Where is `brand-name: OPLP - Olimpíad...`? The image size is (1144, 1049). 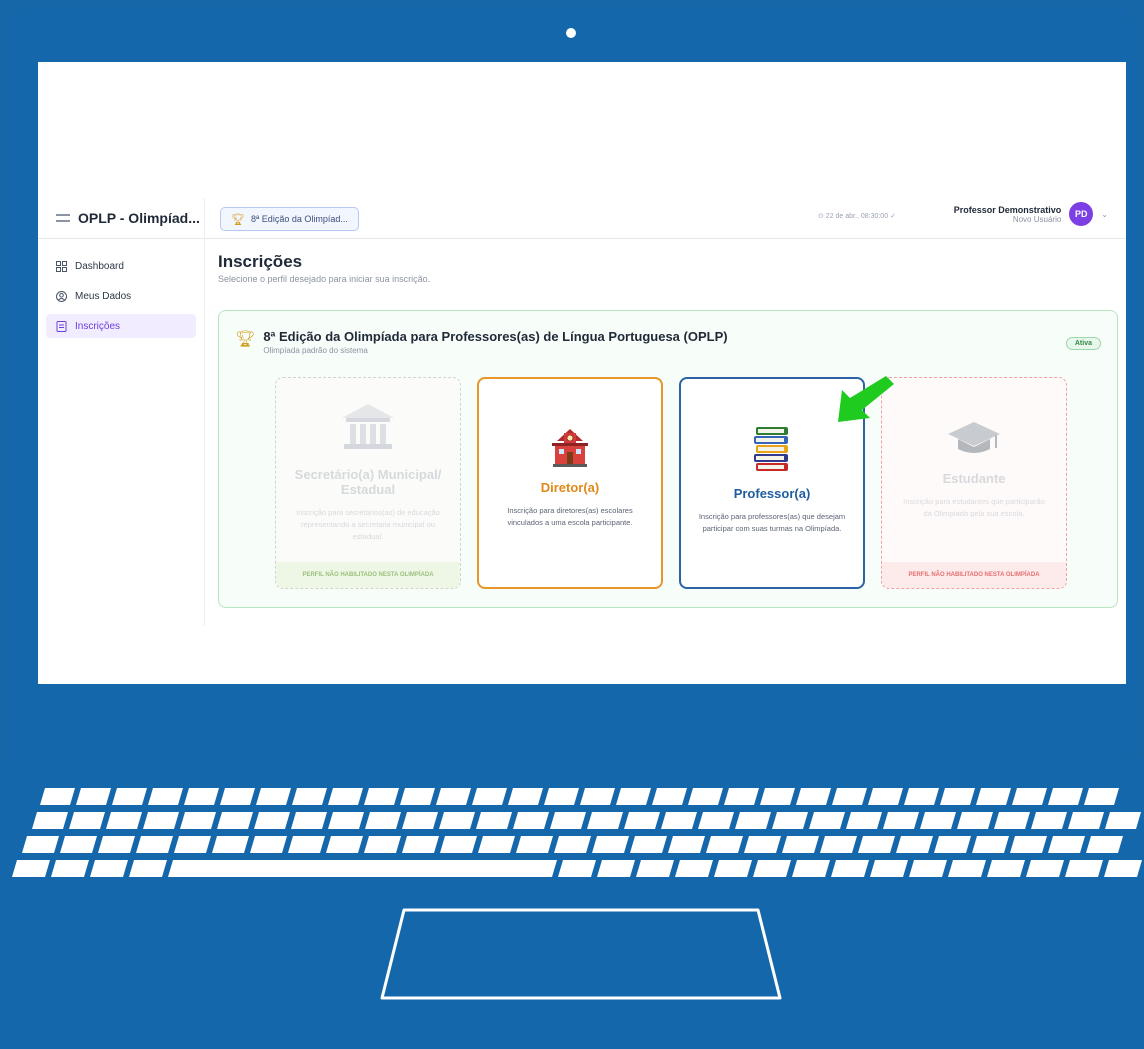 brand-name: OPLP - Olimpíad... is located at coordinates (139, 218).